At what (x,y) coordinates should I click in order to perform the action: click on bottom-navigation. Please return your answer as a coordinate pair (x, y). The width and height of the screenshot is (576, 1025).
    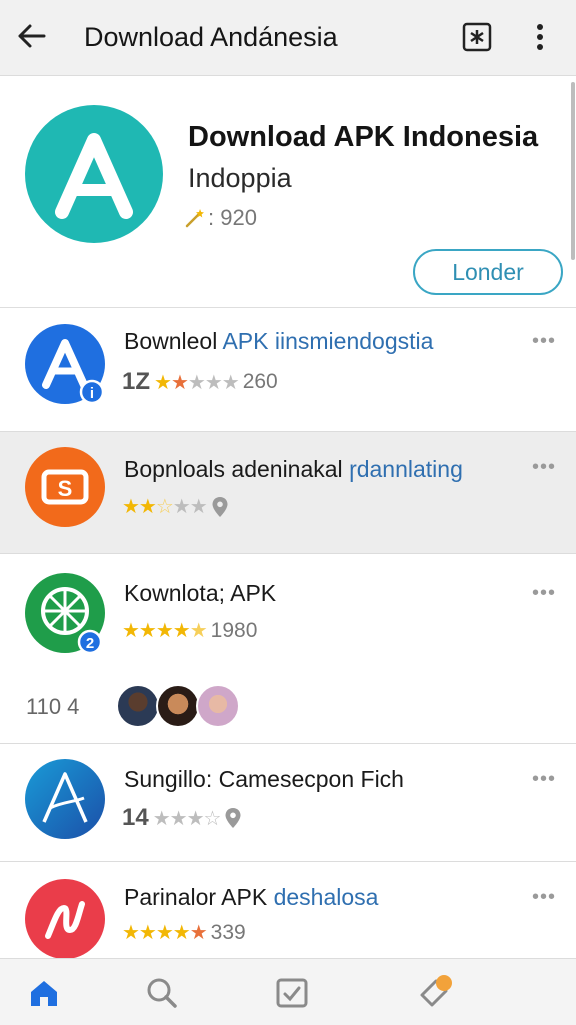
    Looking at the image, I should click on (288, 991).